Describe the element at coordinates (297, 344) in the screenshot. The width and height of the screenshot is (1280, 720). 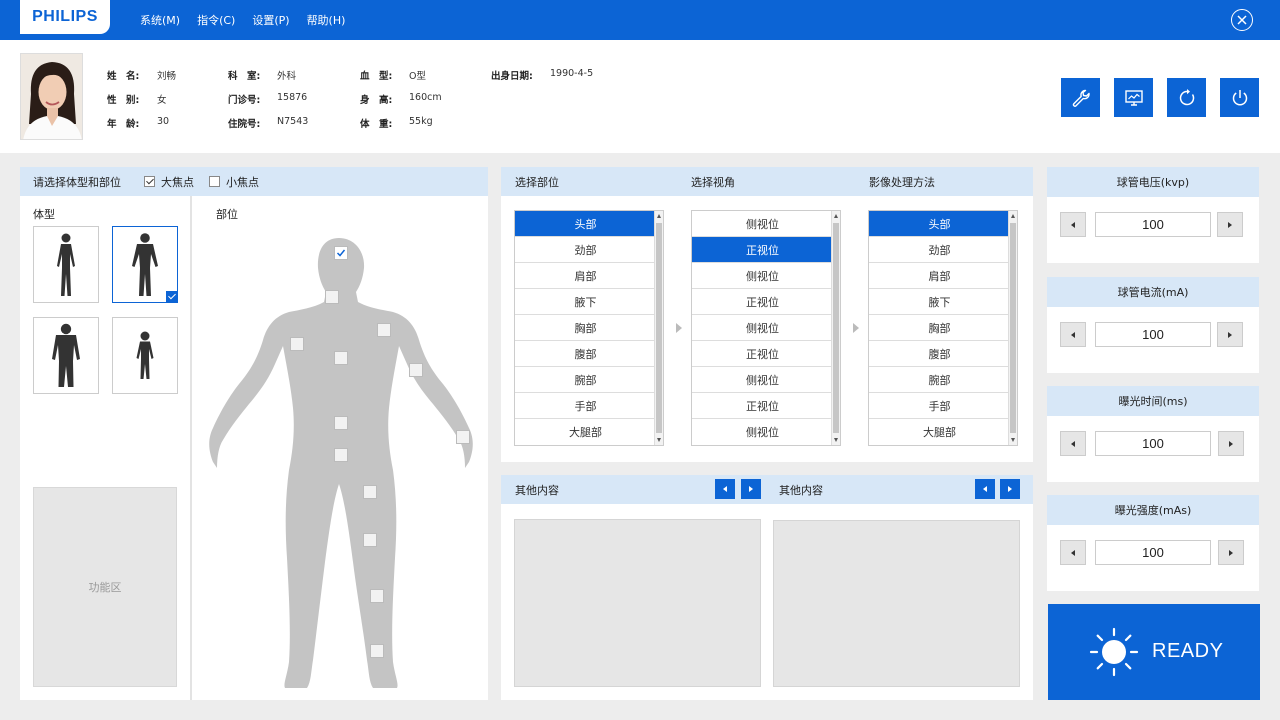
I see `marker-armpit` at that location.